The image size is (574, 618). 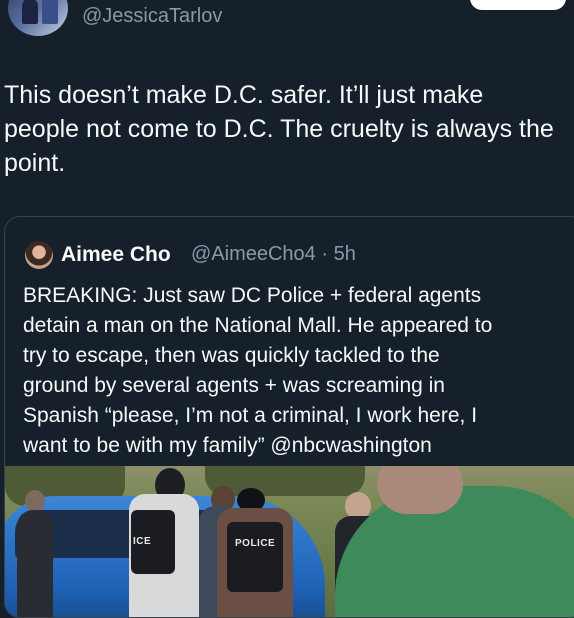 What do you see at coordinates (35, 563) in the screenshot?
I see `bystander` at bounding box center [35, 563].